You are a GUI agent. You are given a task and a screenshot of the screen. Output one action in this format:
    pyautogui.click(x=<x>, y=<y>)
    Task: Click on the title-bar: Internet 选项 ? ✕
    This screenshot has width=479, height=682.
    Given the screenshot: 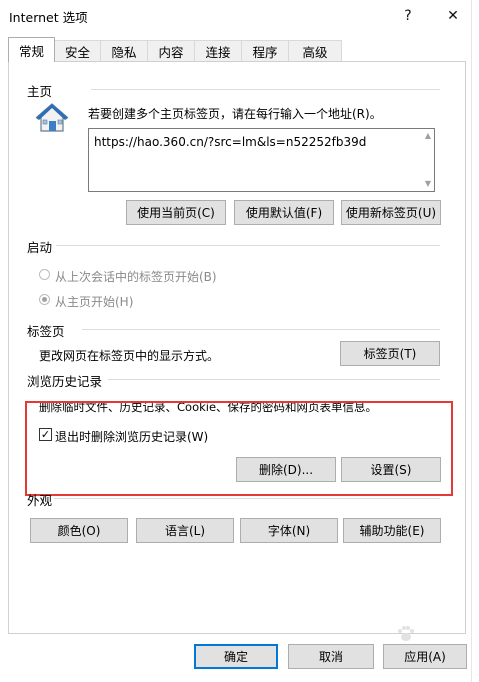 What is the action you would take?
    pyautogui.click(x=239, y=16)
    